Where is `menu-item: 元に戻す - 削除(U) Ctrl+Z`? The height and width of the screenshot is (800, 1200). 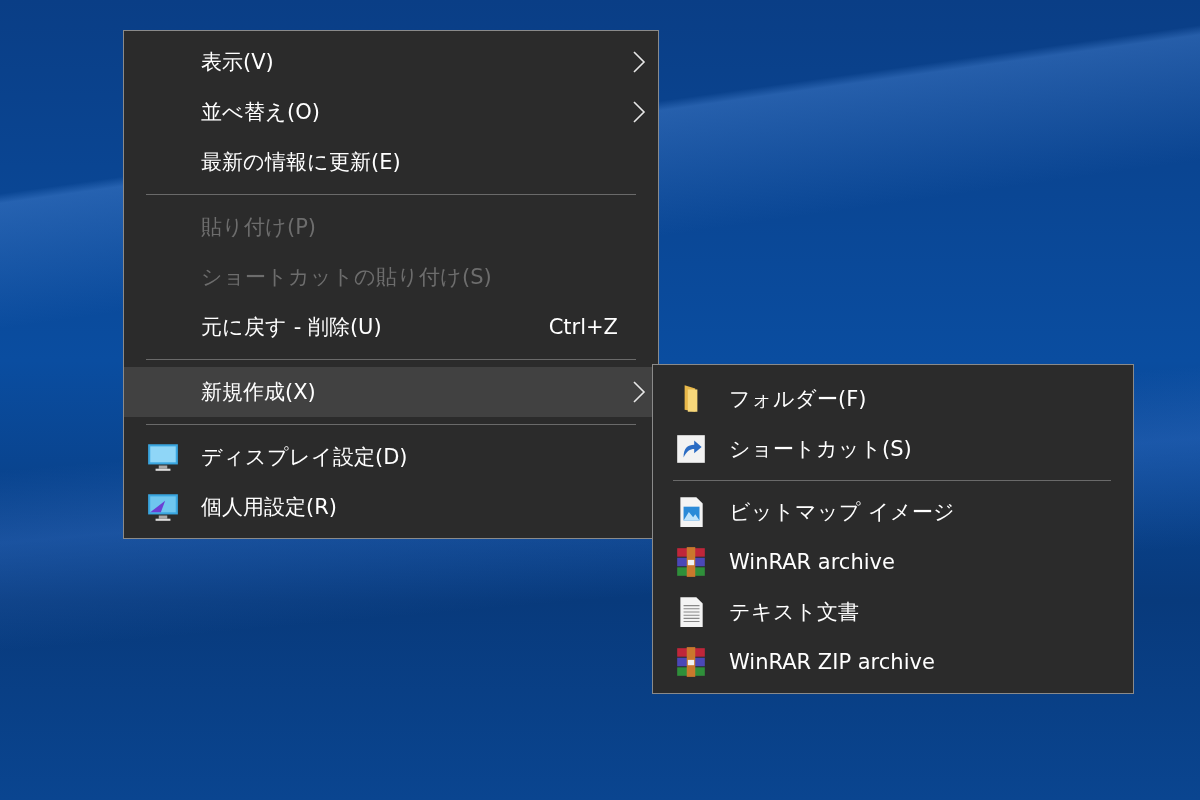
menu-item: 元に戻す - 削除(U) Ctrl+Z is located at coordinates (391, 327).